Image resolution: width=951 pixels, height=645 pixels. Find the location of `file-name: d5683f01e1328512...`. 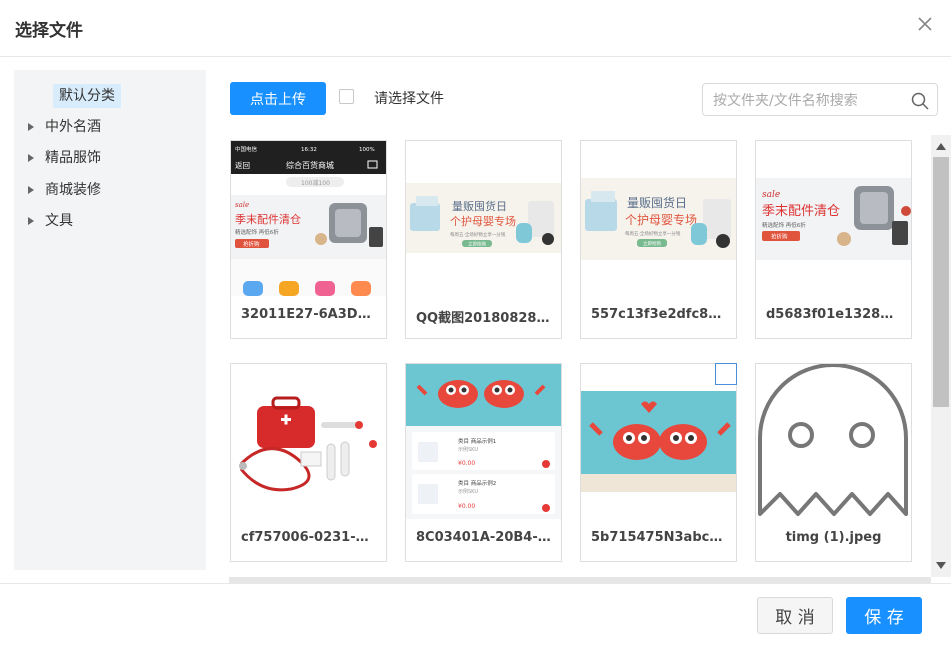

file-name: d5683f01e1328512... is located at coordinates (838, 314).